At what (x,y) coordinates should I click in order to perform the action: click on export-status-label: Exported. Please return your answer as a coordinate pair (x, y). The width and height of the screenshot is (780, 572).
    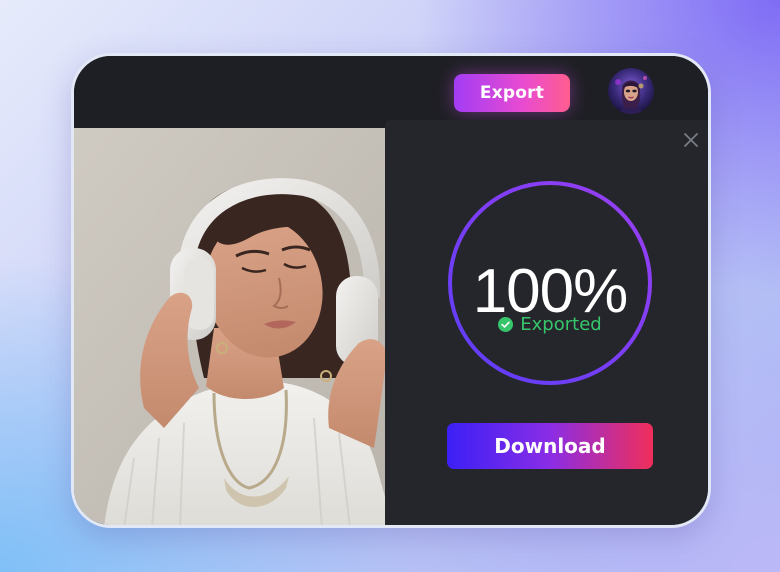
    Looking at the image, I should click on (561, 324).